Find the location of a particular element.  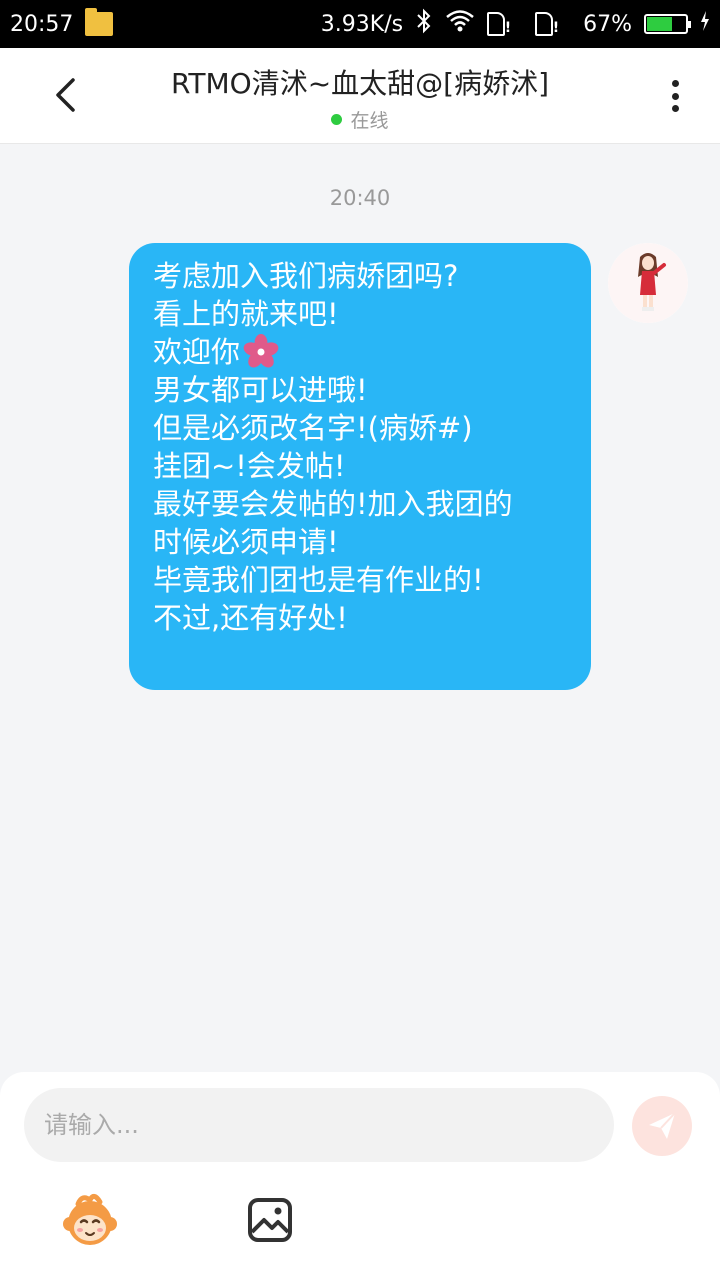

message-line: 考虑加入我们病娇团吗? is located at coordinates (306, 276).